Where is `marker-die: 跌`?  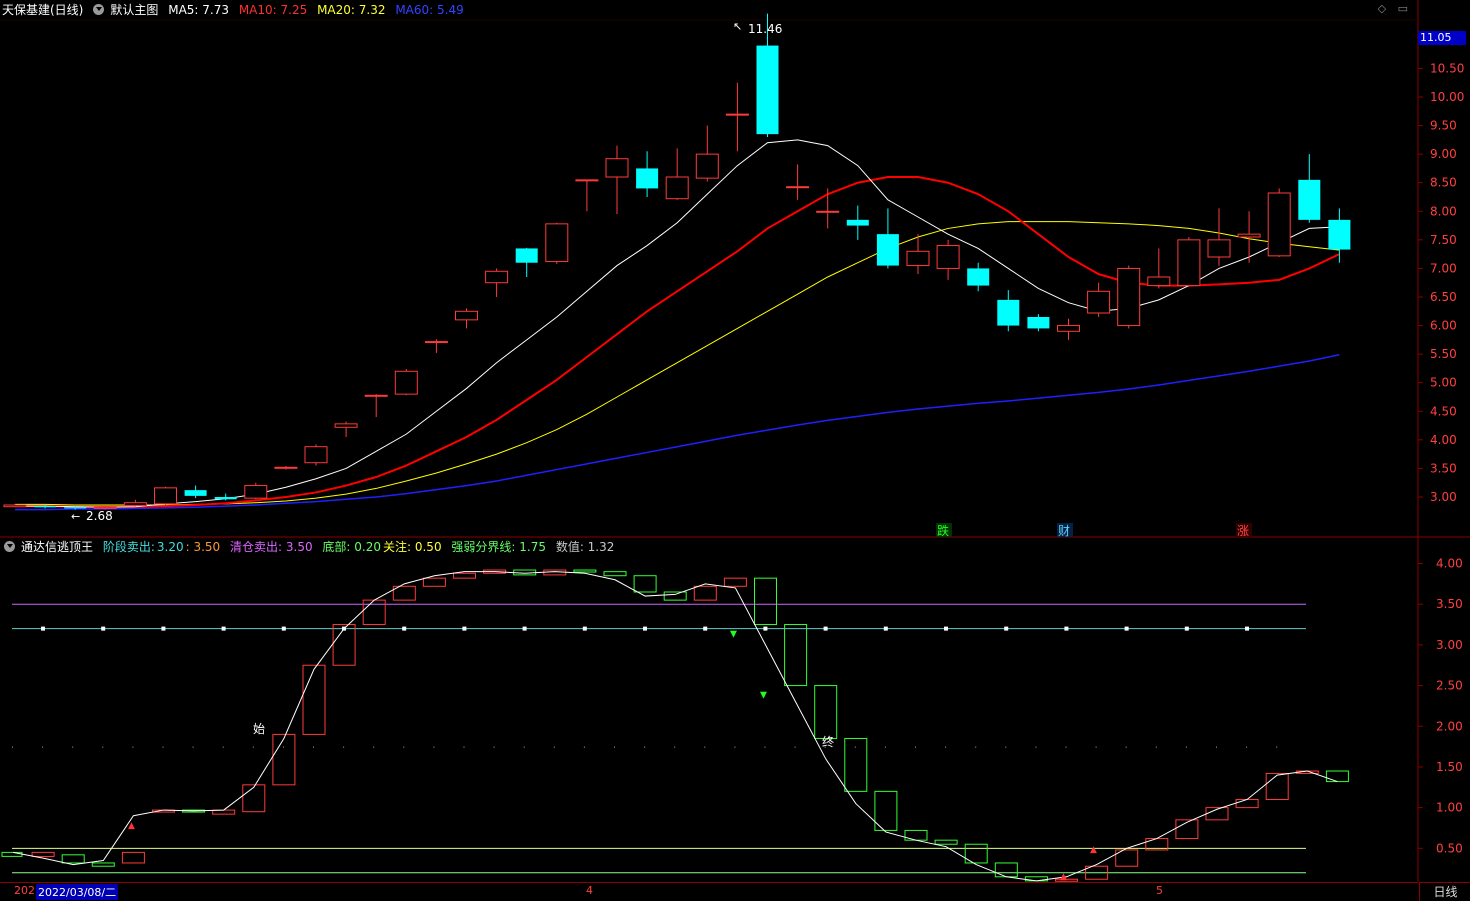
marker-die: 跌 is located at coordinates (943, 530).